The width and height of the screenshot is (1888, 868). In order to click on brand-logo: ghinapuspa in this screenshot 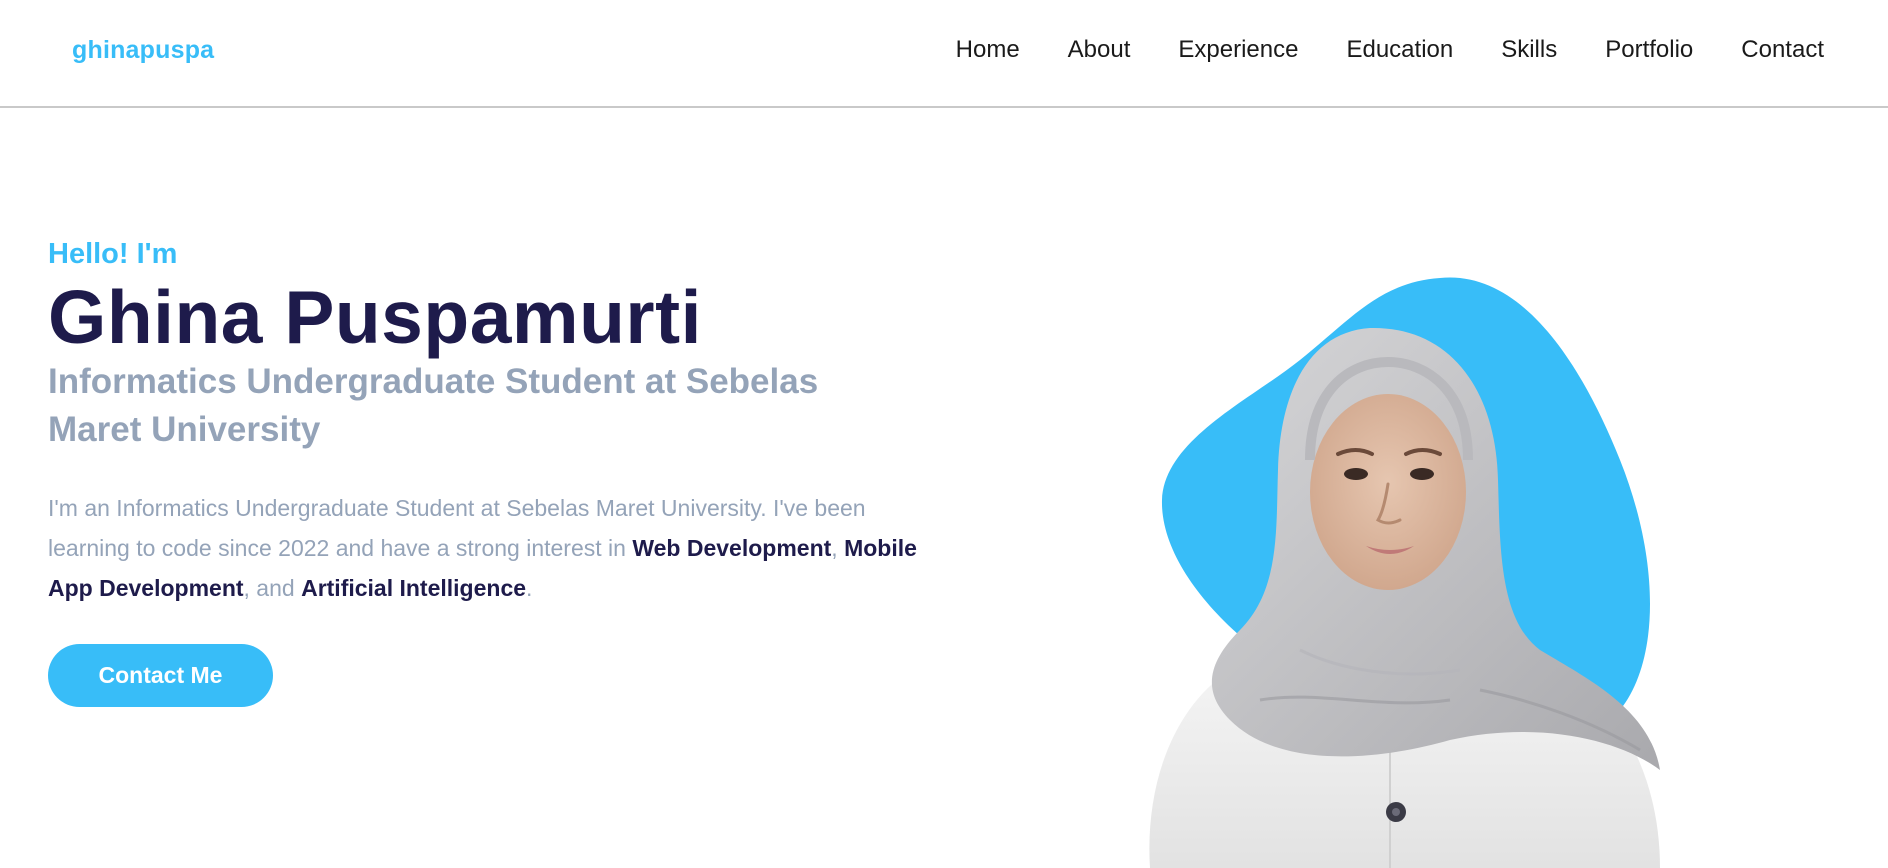, I will do `click(143, 50)`.